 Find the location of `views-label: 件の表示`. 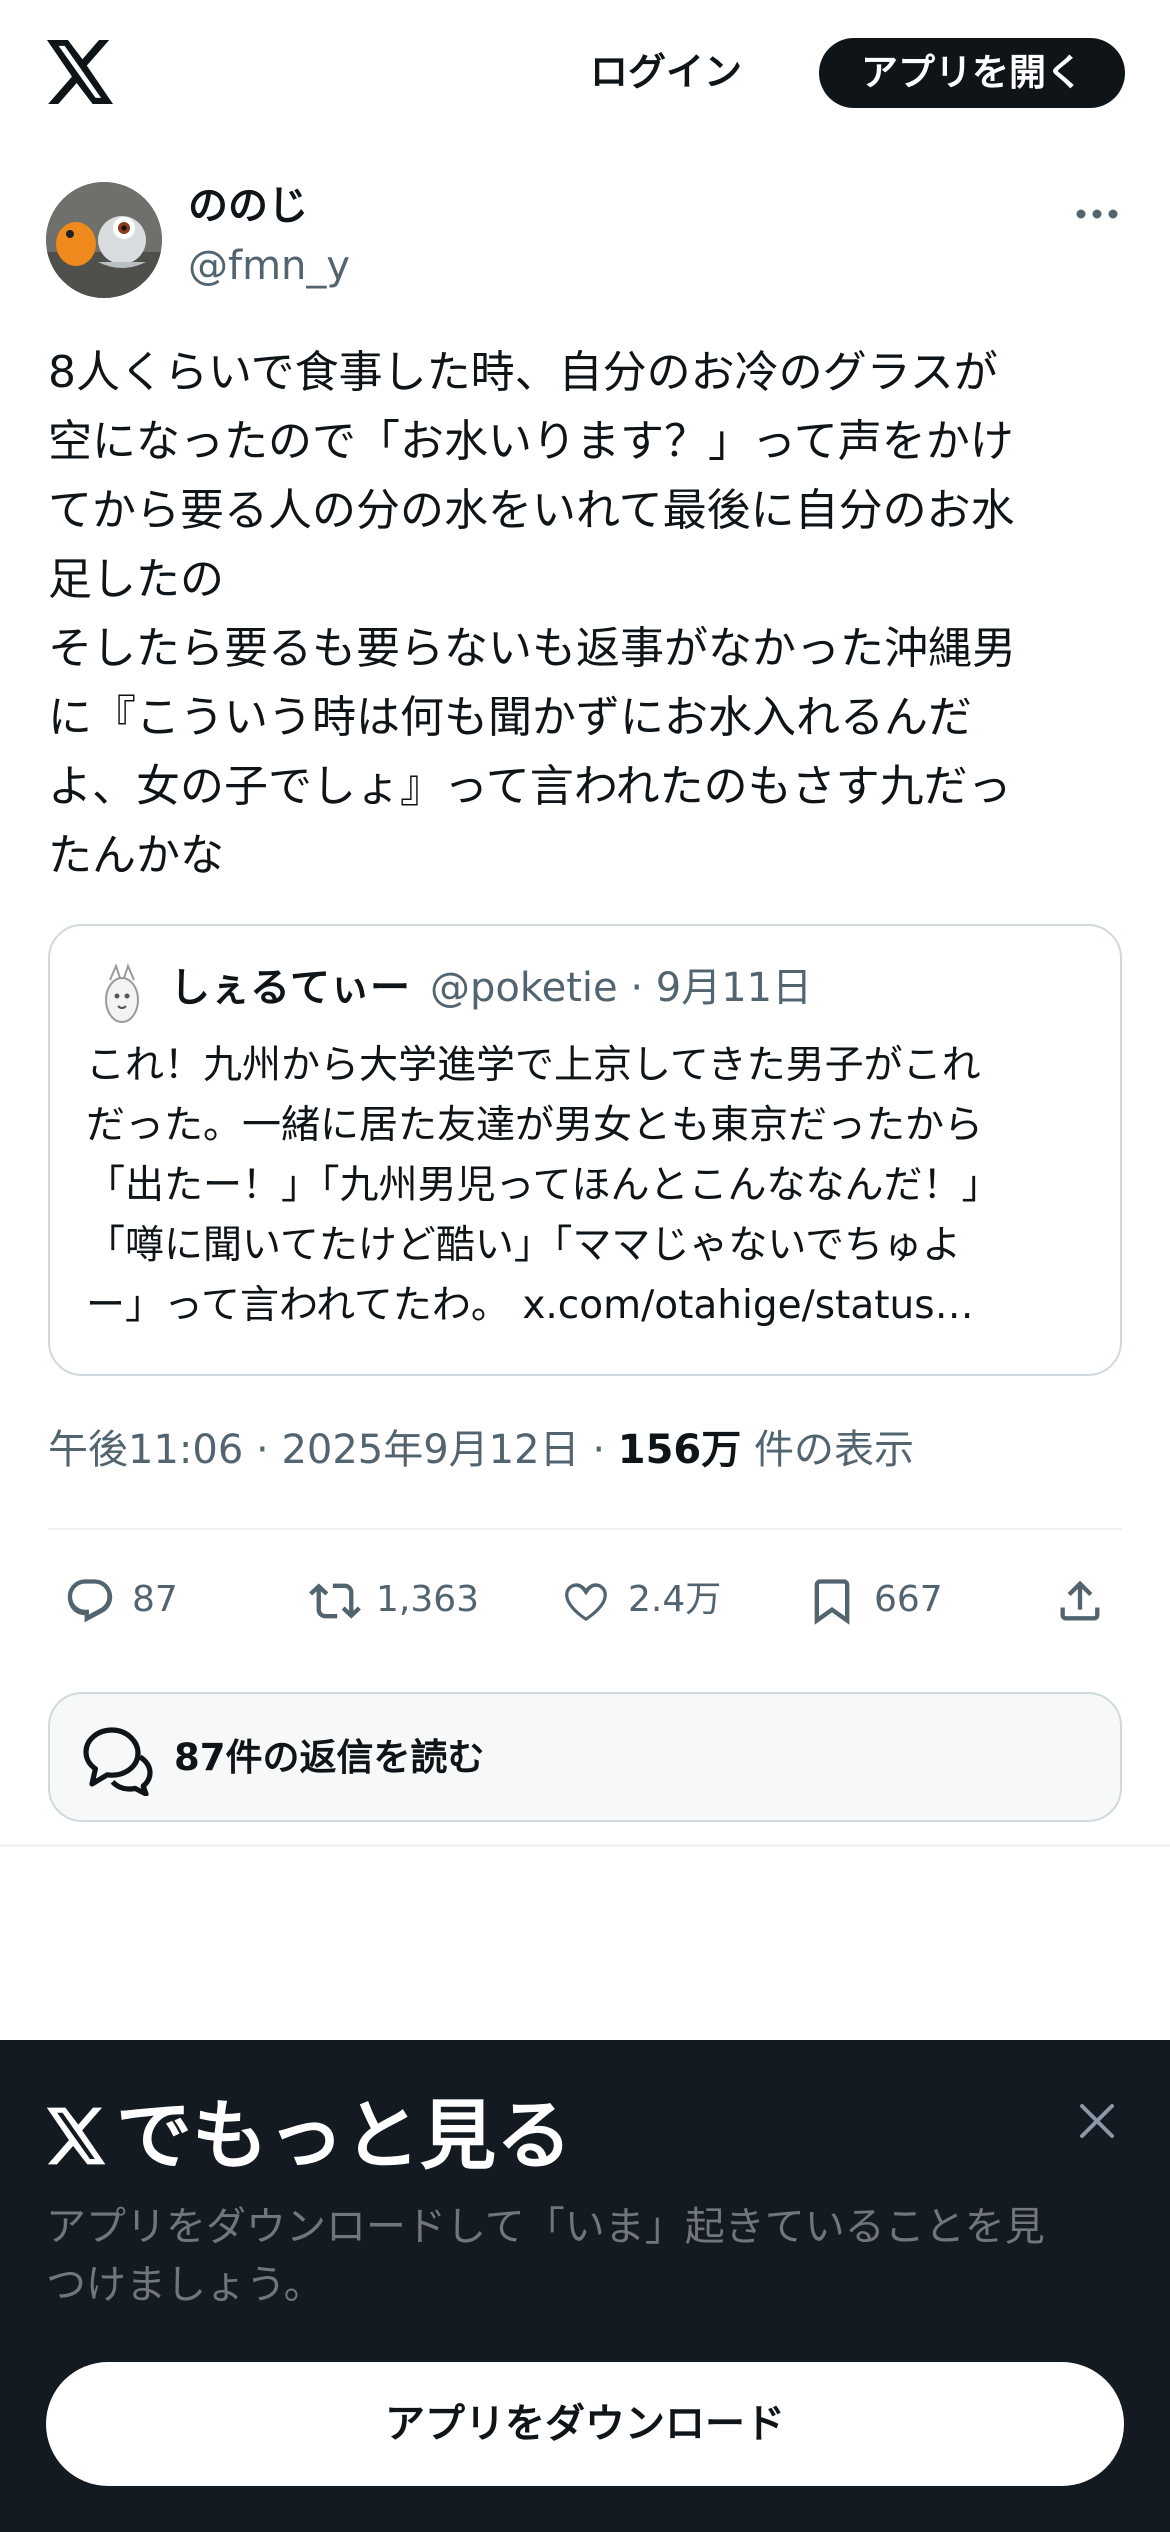

views-label: 件の表示 is located at coordinates (833, 1450).